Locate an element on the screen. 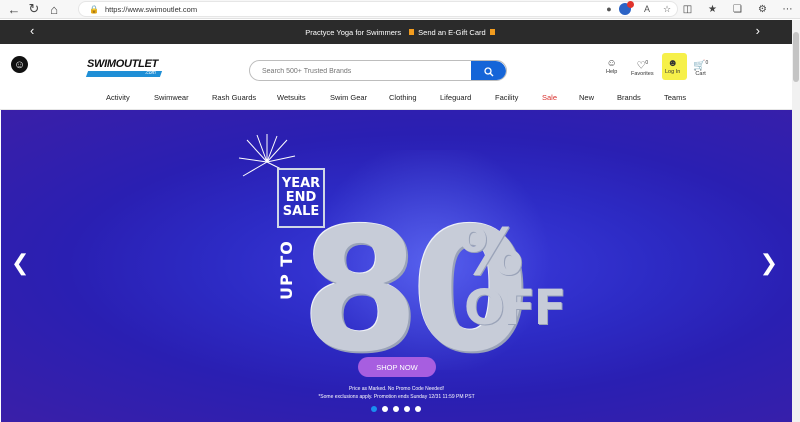  nav-item-lifeguard: Lifeguard is located at coordinates (455, 97).